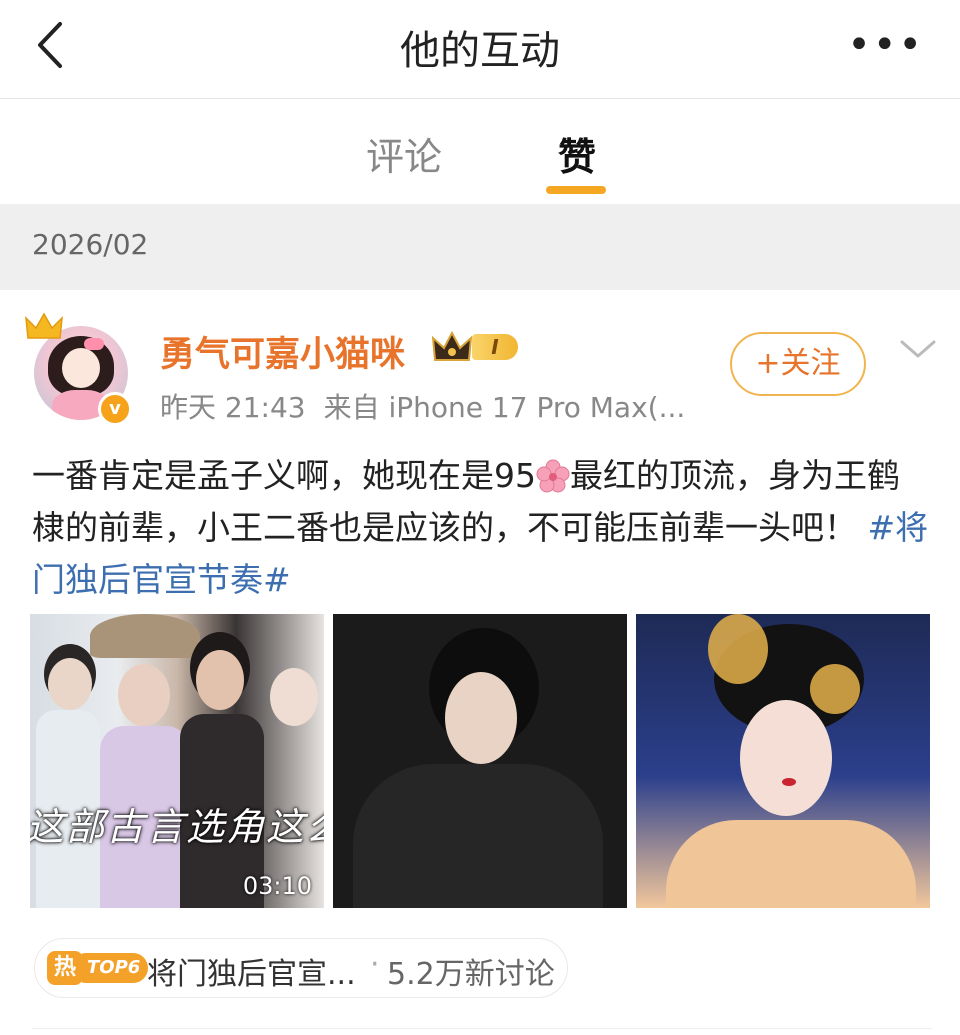 The width and height of the screenshot is (960, 1035). Describe the element at coordinates (81, 368) in the screenshot. I see `avatar-face` at that location.